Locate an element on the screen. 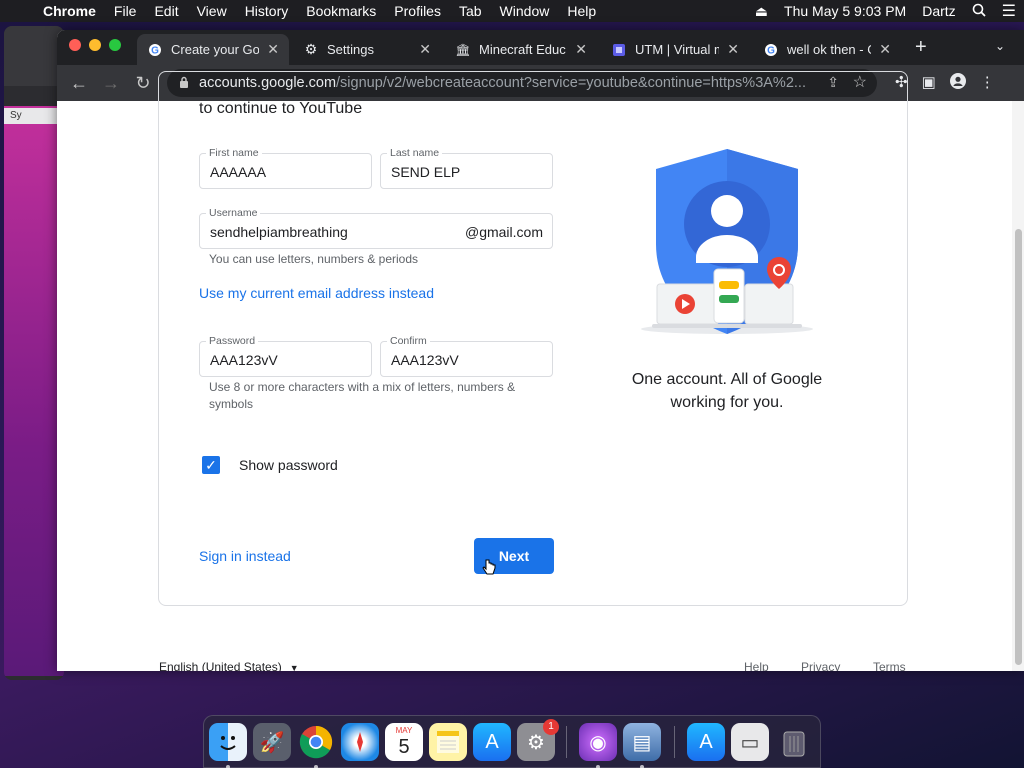 The height and width of the screenshot is (768, 1024). background-window: Sy is located at coordinates (34, 353).